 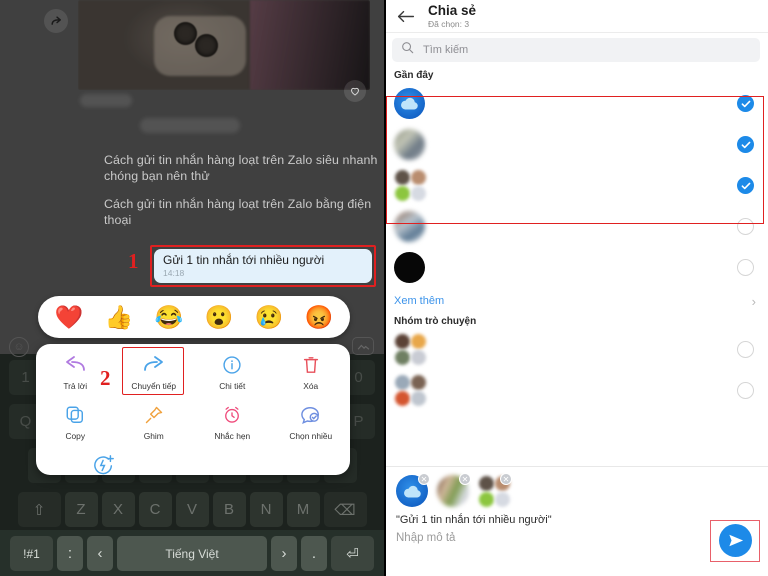 I want to click on menu-item-details: Chi tiết, so click(x=232, y=377).